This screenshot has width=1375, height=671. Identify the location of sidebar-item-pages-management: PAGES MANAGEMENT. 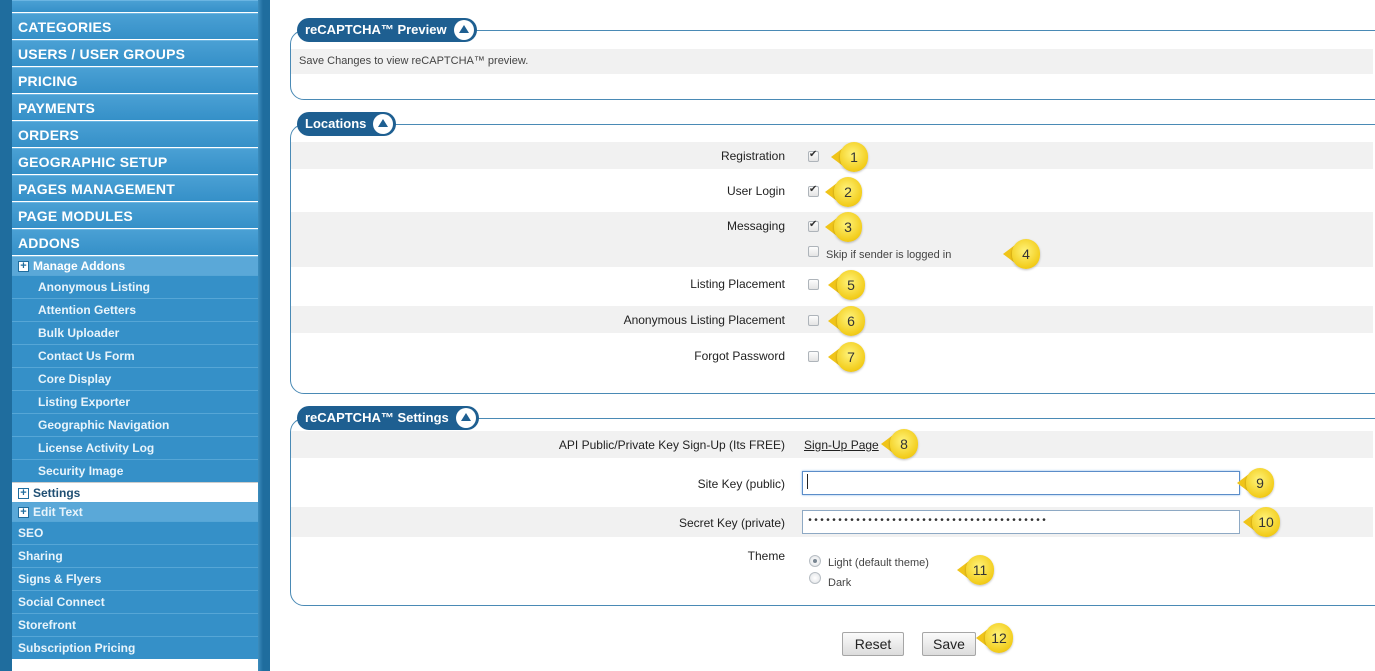
(135, 188).